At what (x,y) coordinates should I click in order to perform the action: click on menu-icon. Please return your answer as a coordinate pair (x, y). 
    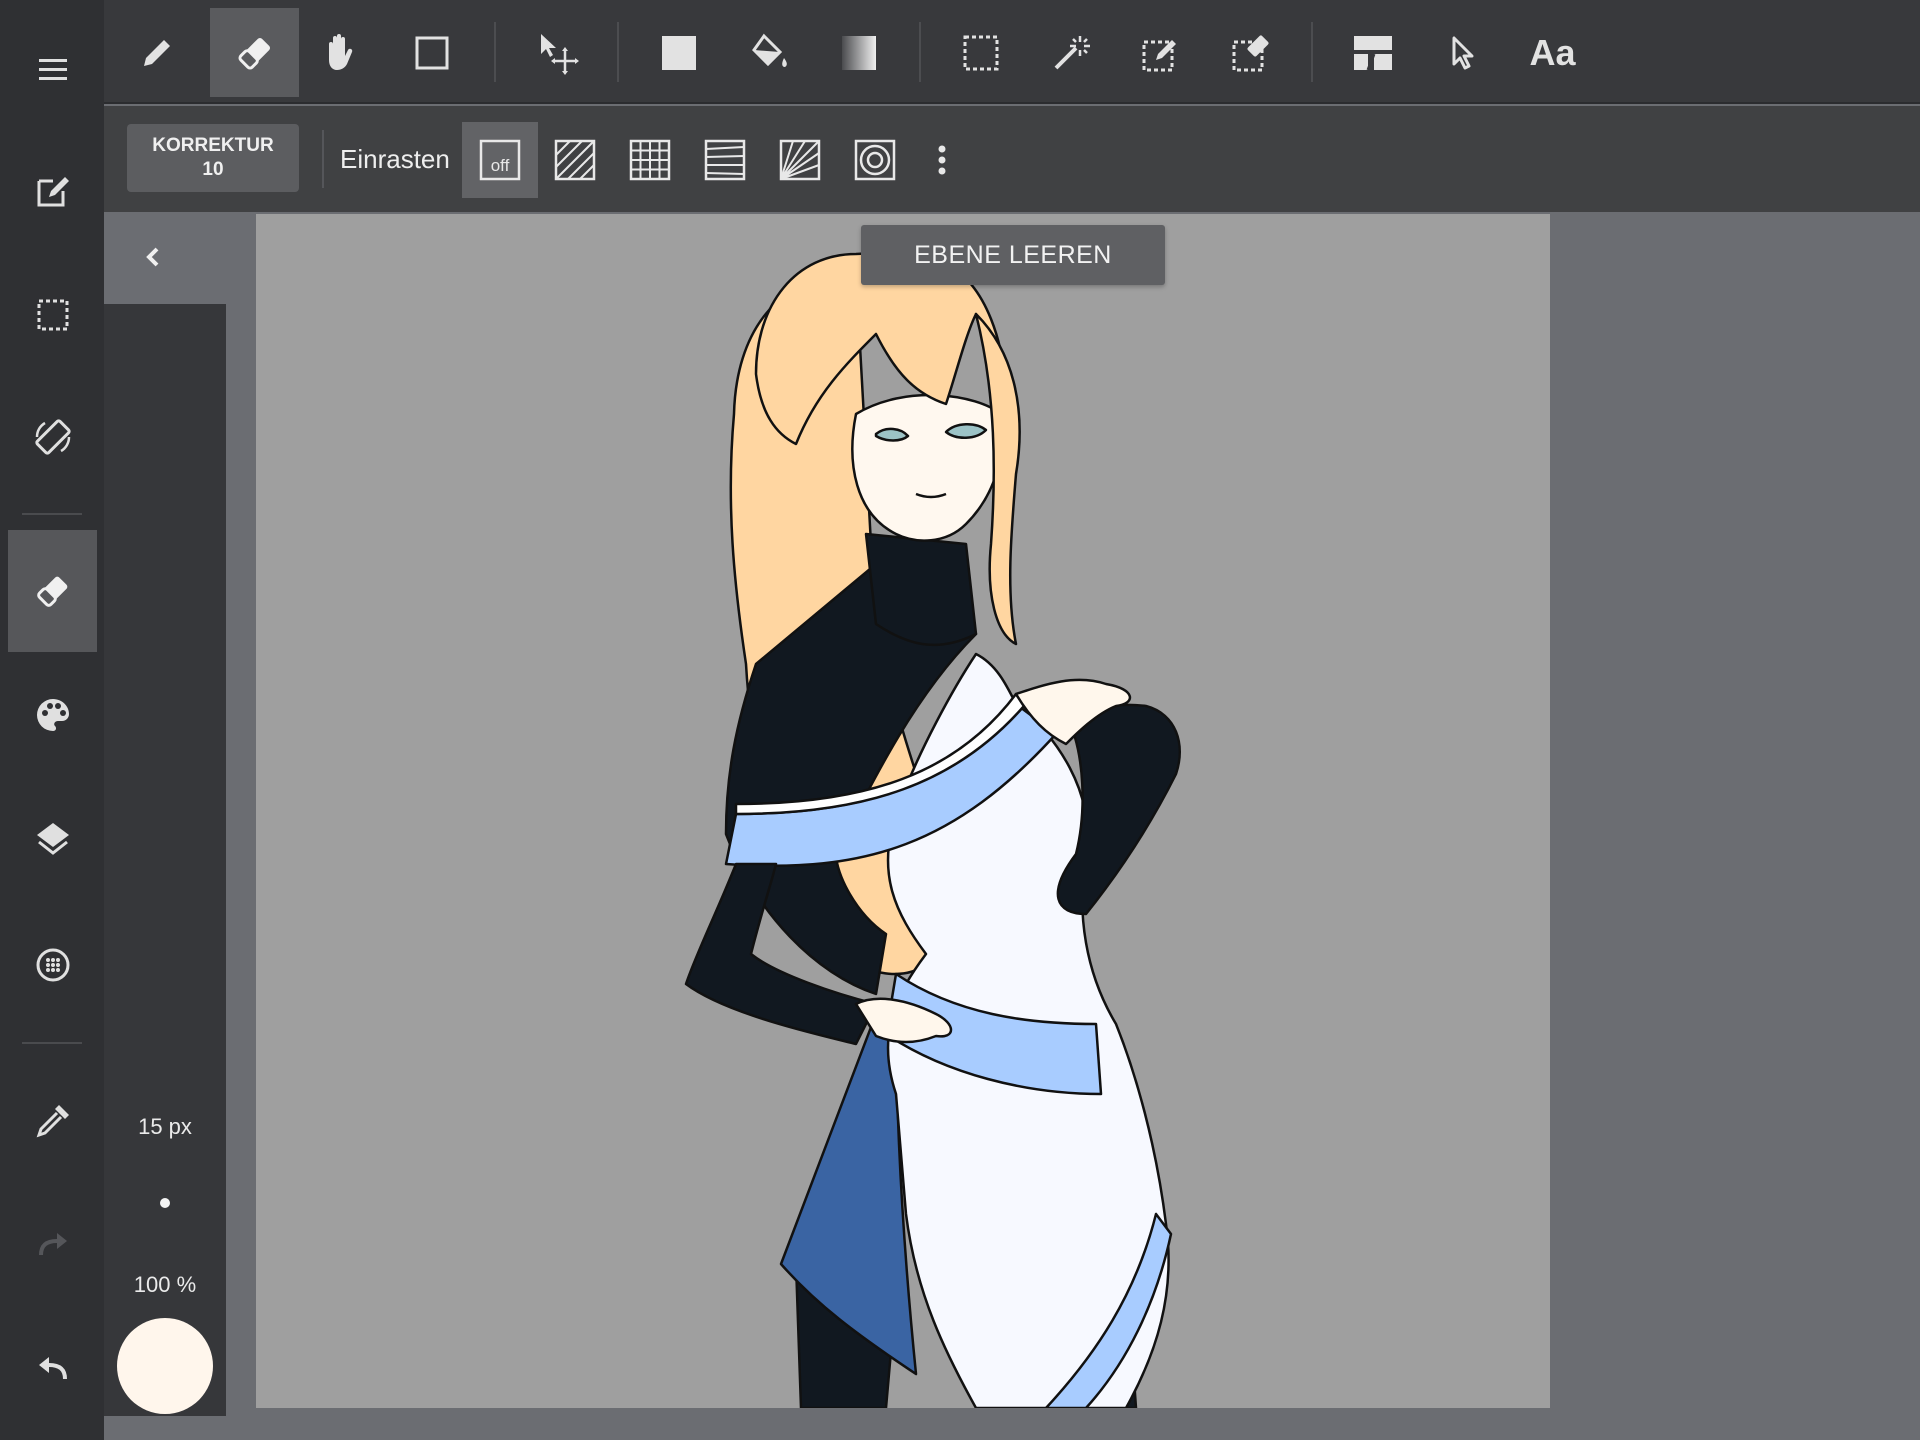
    Looking at the image, I should click on (52, 69).